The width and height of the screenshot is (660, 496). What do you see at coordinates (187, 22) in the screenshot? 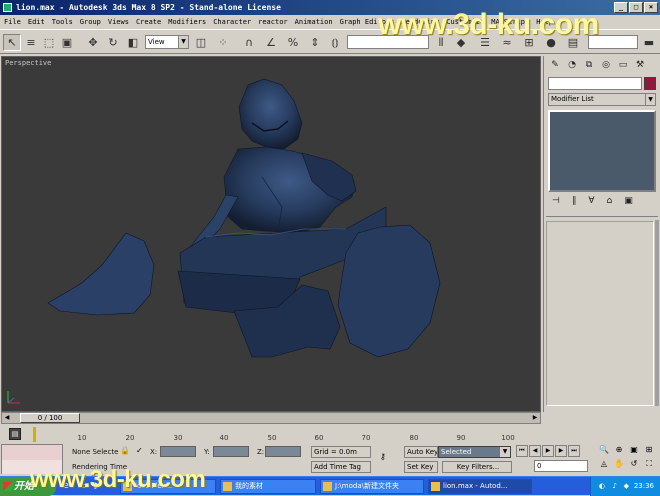
I see `menu-modifiers: Modifiers` at bounding box center [187, 22].